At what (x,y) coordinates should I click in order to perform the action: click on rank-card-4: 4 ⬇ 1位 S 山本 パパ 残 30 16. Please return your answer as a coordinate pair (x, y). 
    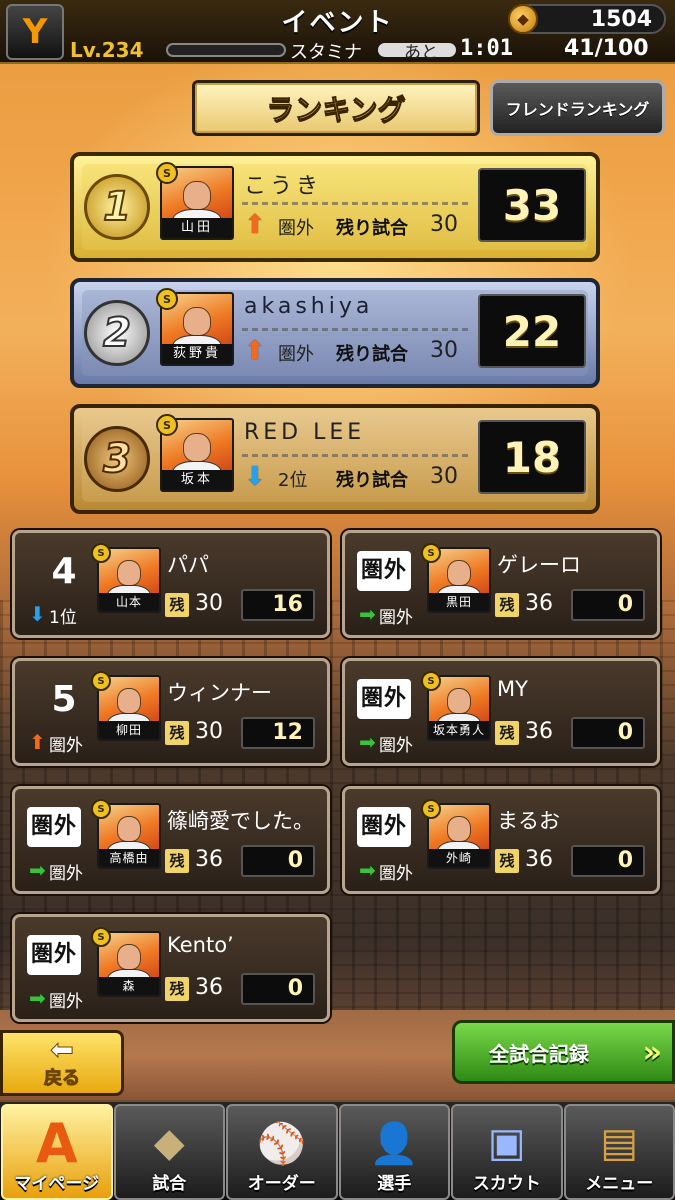
    Looking at the image, I should click on (171, 584).